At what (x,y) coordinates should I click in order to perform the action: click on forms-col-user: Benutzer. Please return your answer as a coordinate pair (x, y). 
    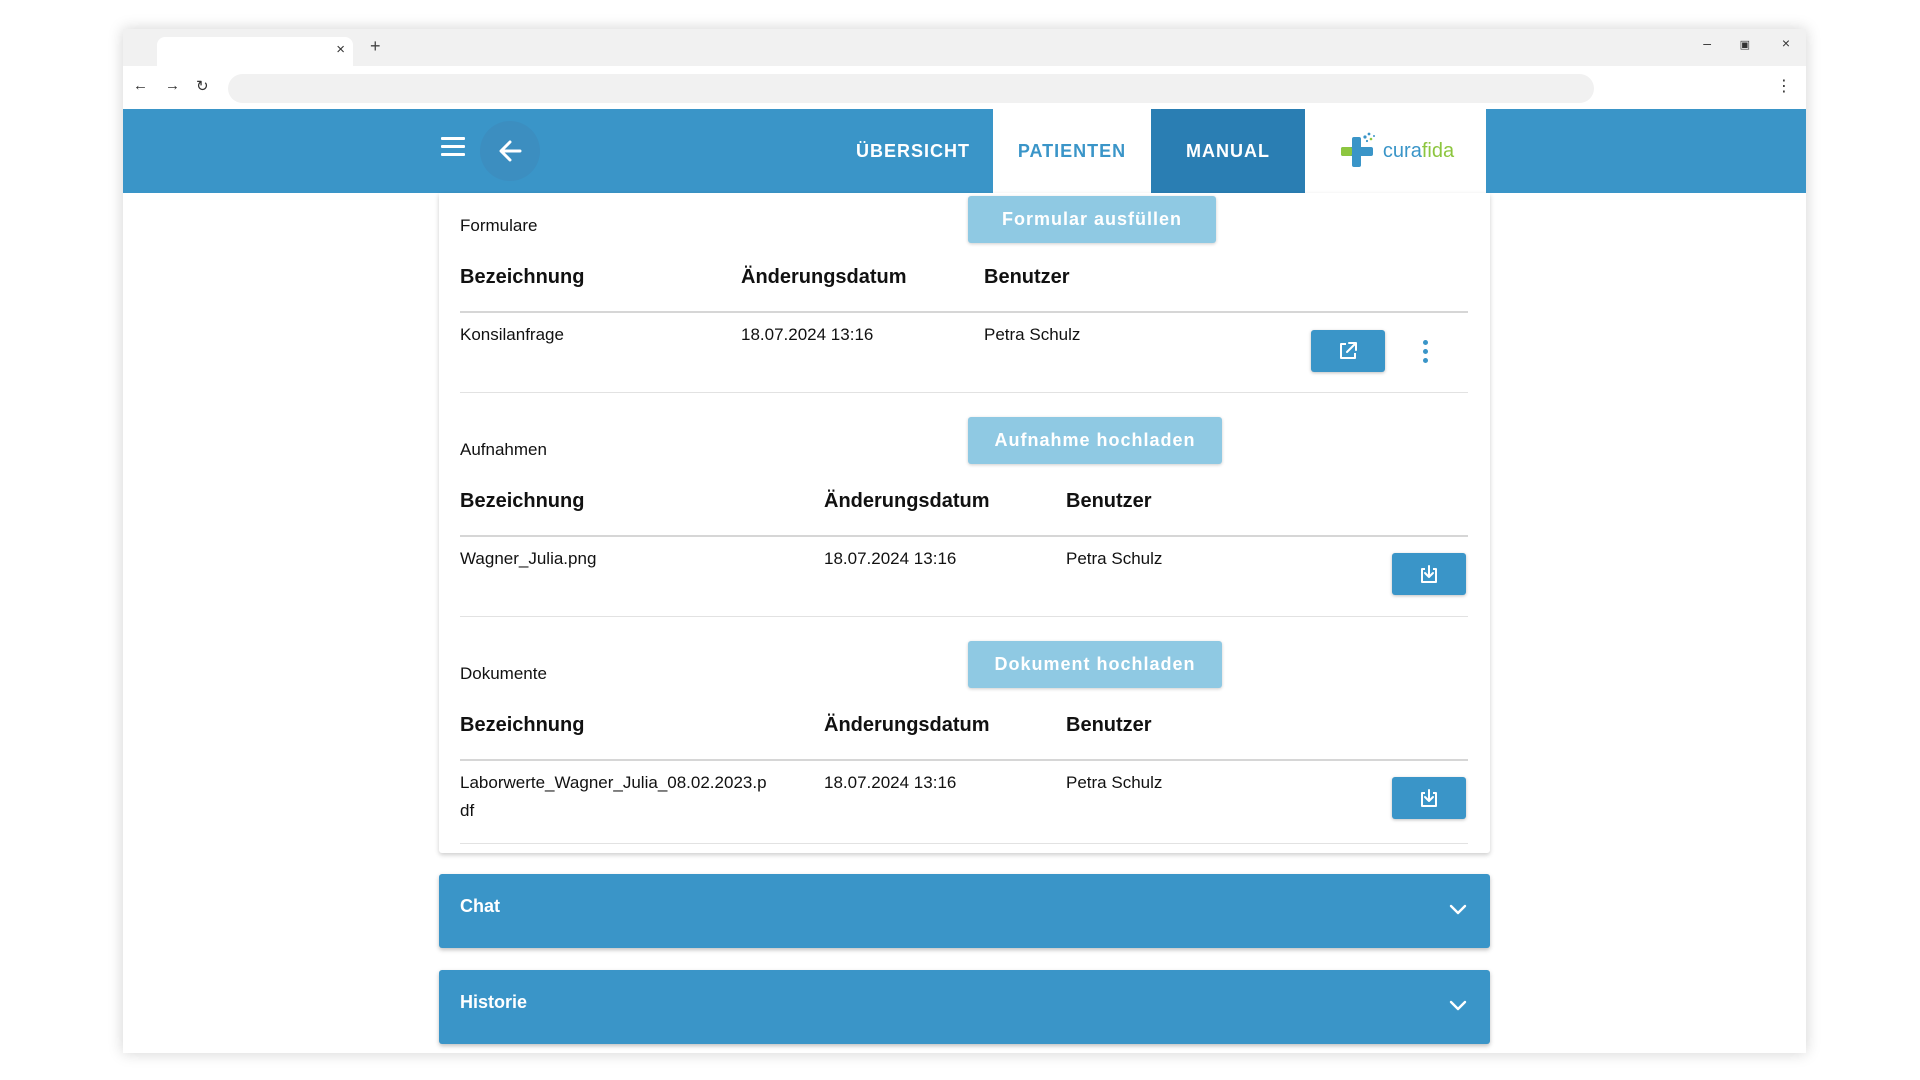
    Looking at the image, I should click on (1027, 277).